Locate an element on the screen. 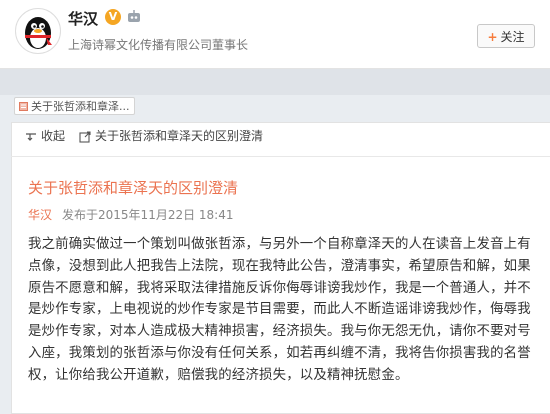 The width and height of the screenshot is (550, 414). collapse-icon is located at coordinates (31, 137).